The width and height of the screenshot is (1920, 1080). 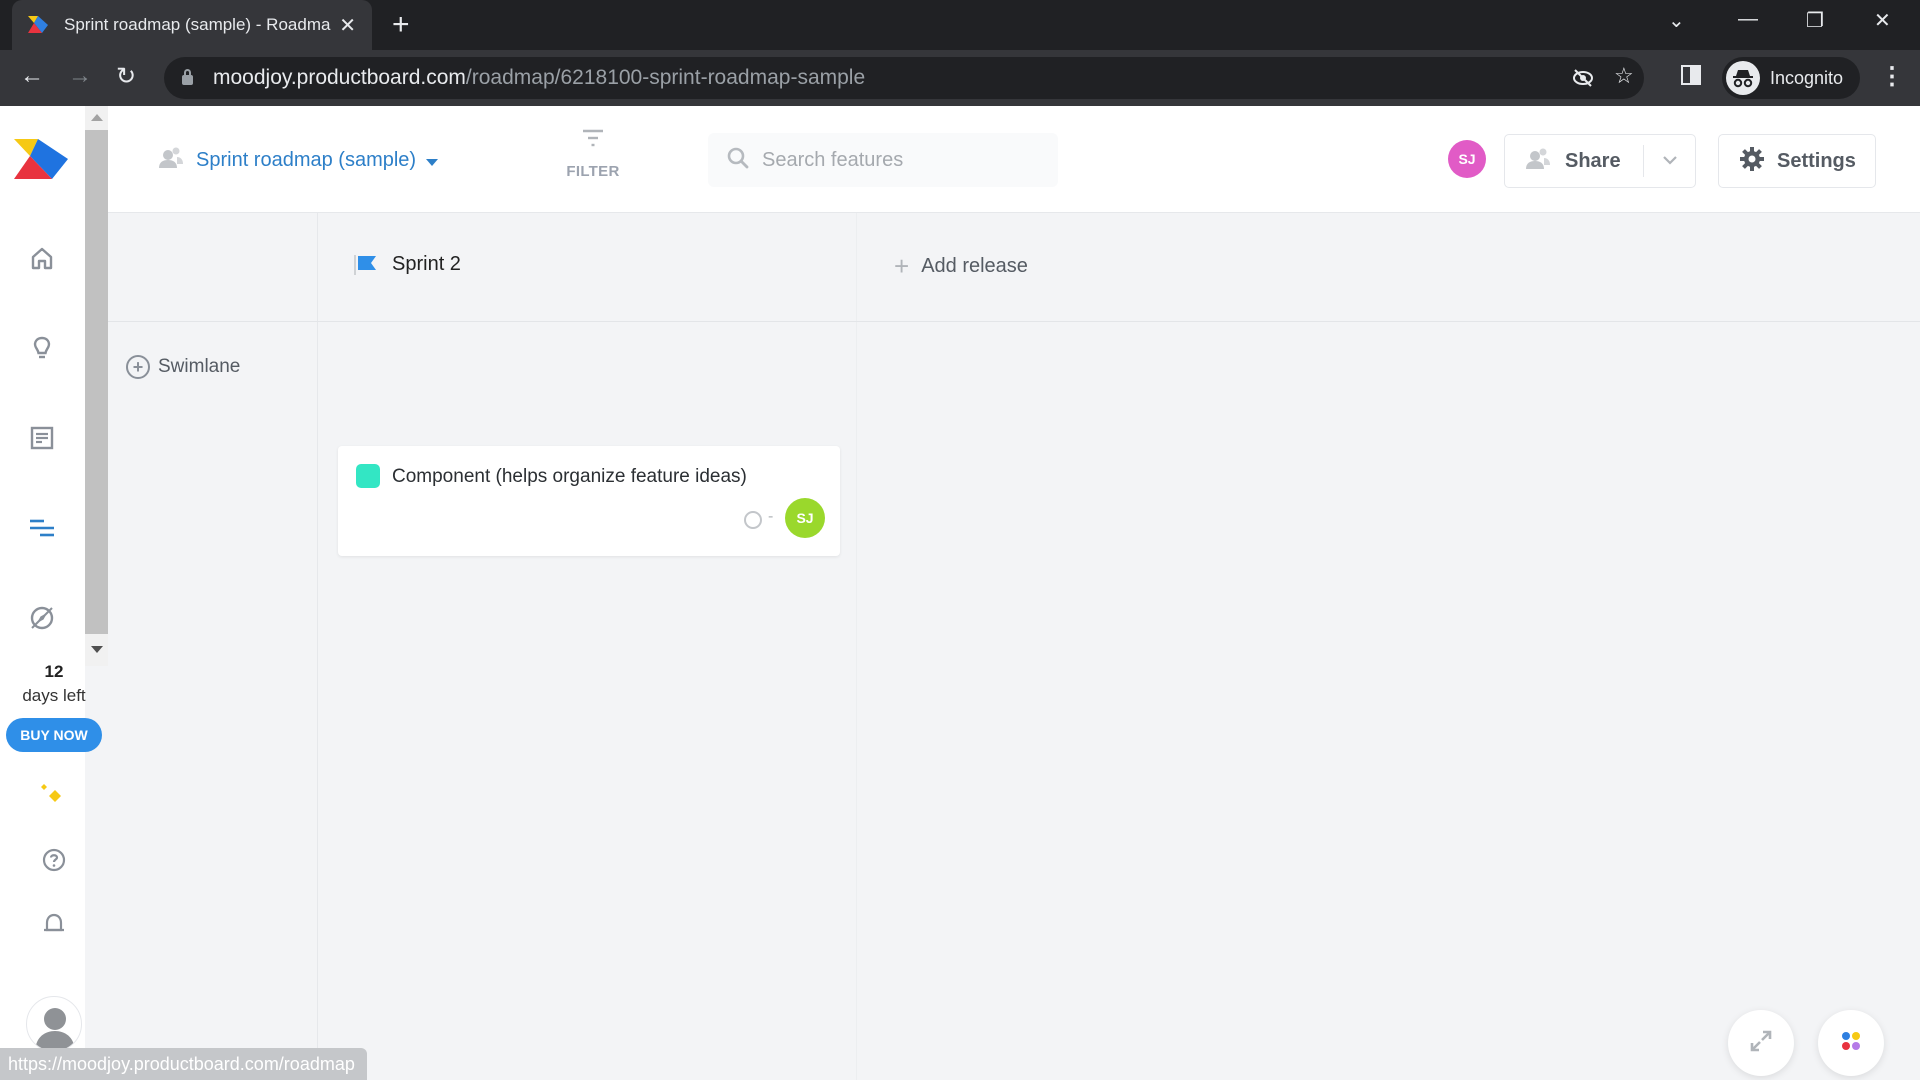 I want to click on scroll-up-arrow, so click(x=97, y=117).